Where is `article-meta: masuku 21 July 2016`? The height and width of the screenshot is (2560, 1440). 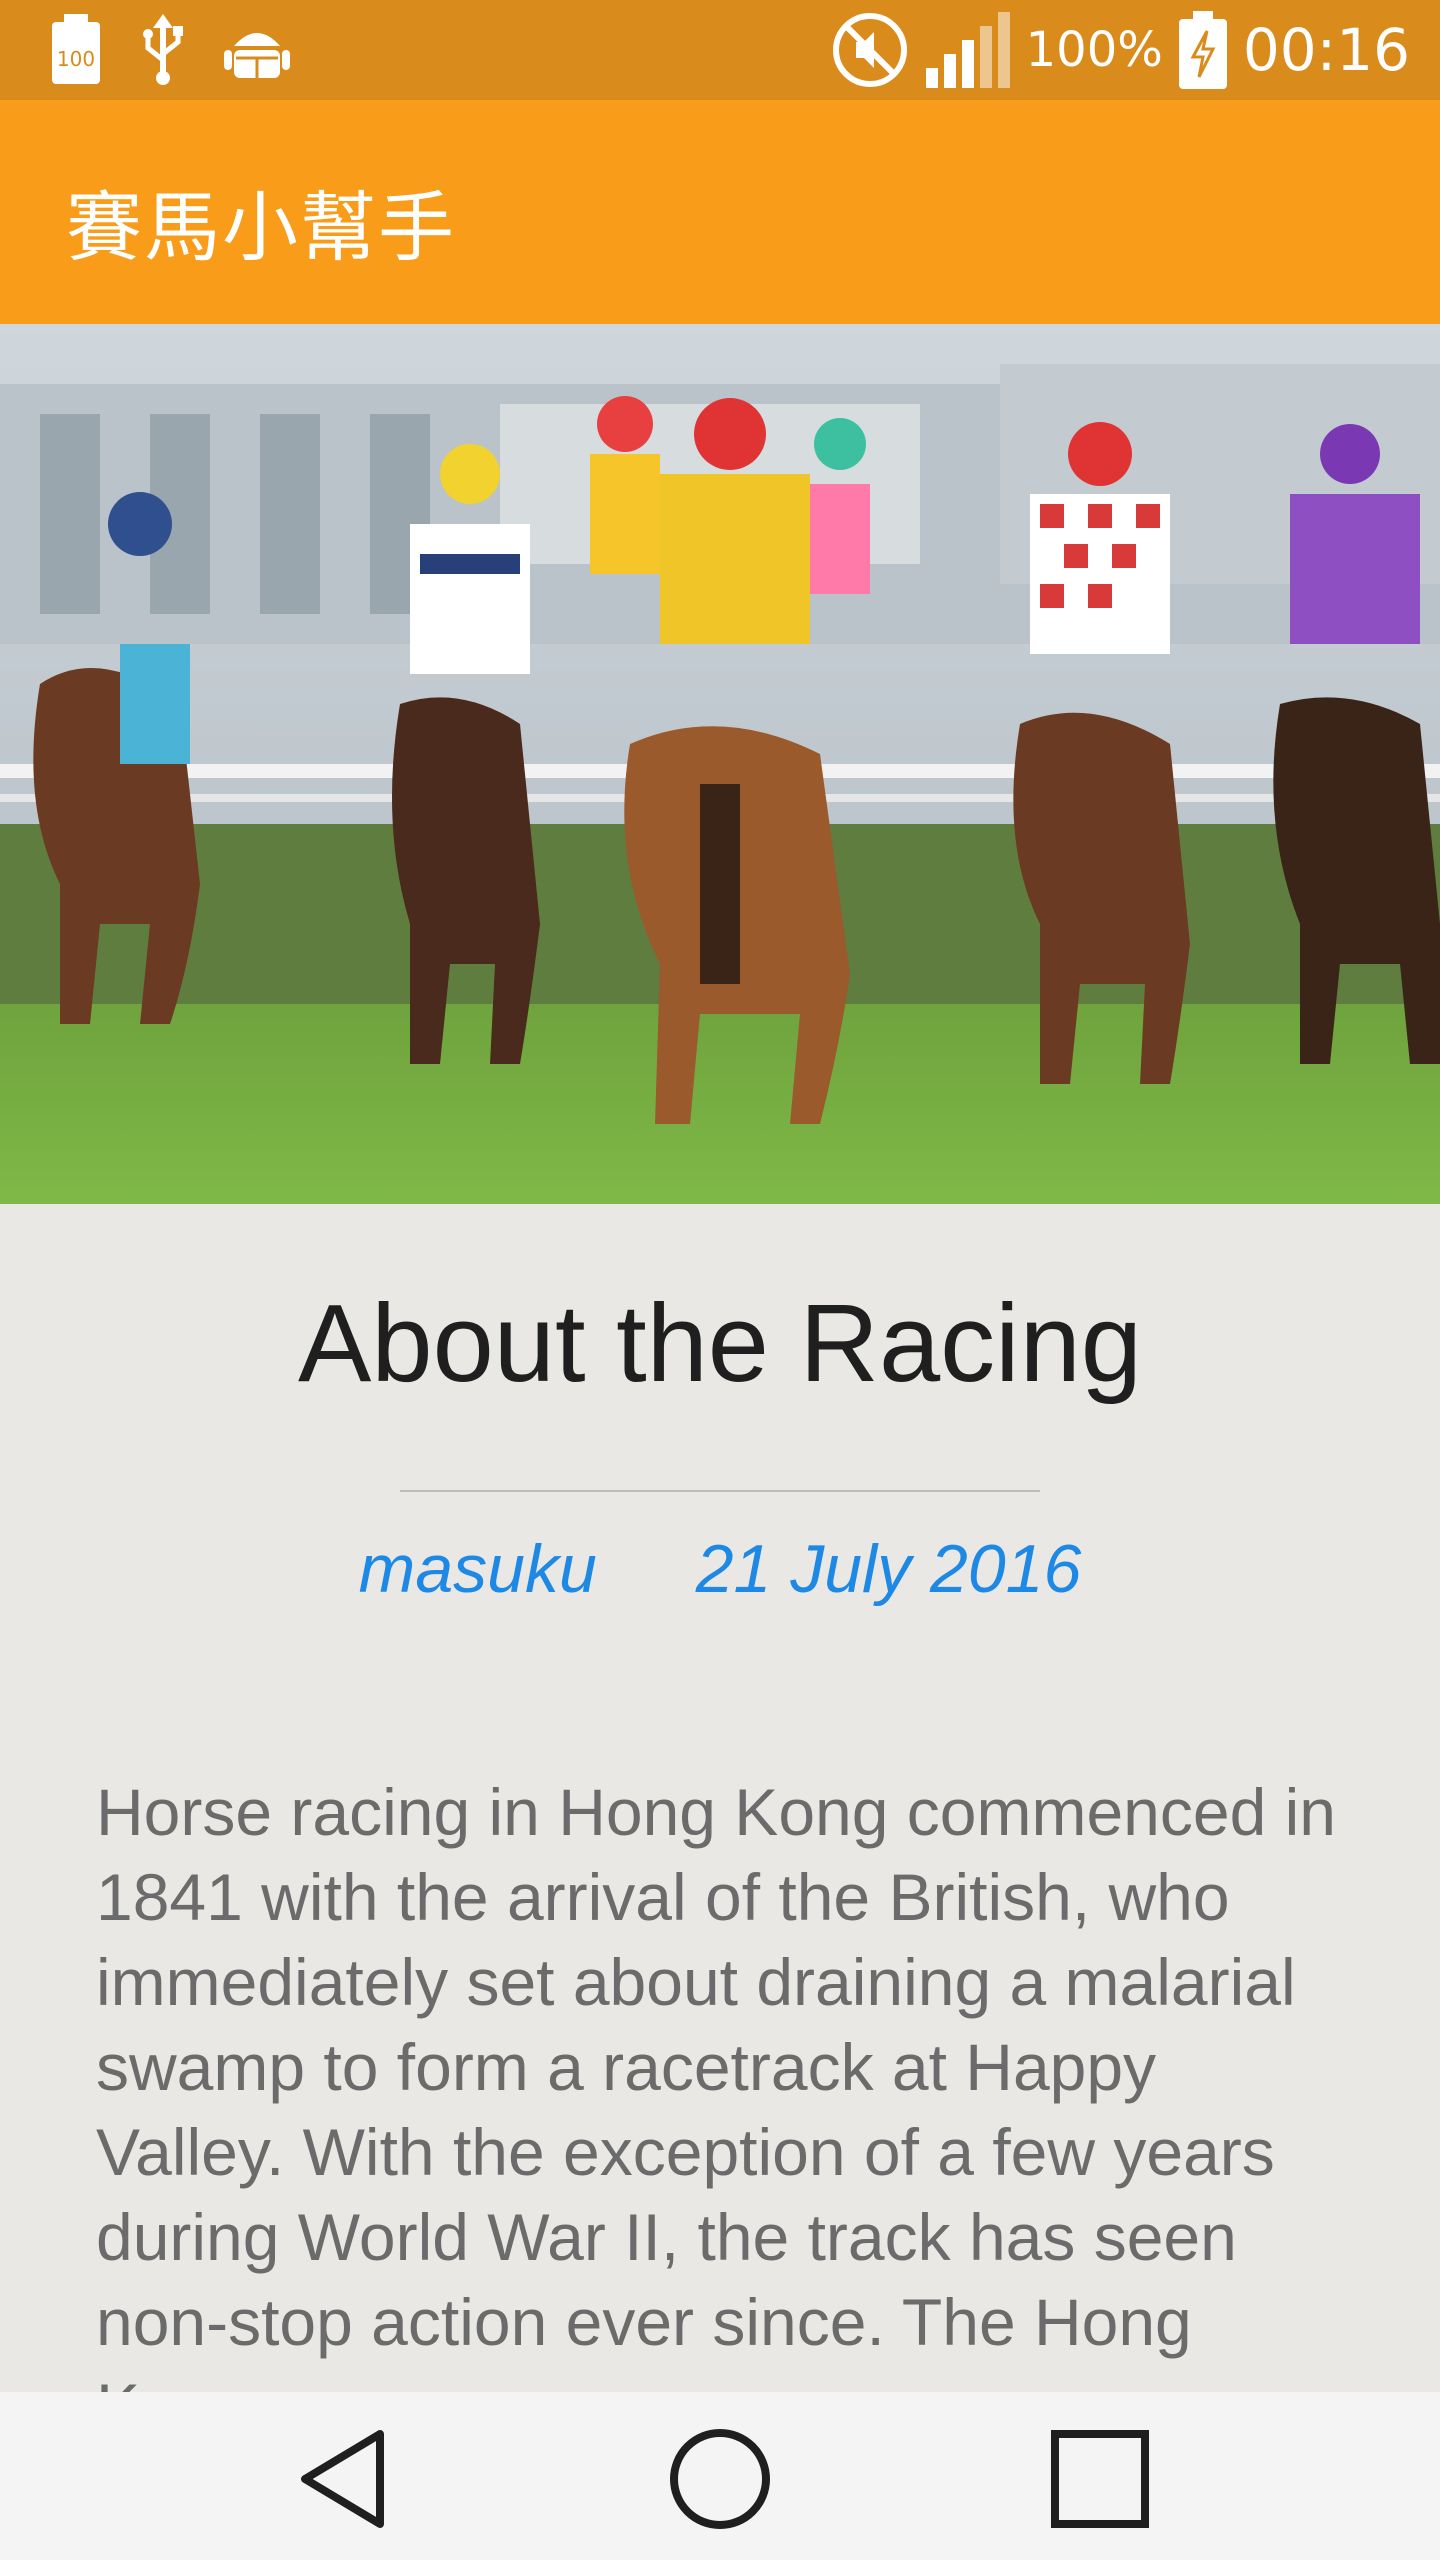
article-meta: masuku 21 July 2016 is located at coordinates (720, 1569).